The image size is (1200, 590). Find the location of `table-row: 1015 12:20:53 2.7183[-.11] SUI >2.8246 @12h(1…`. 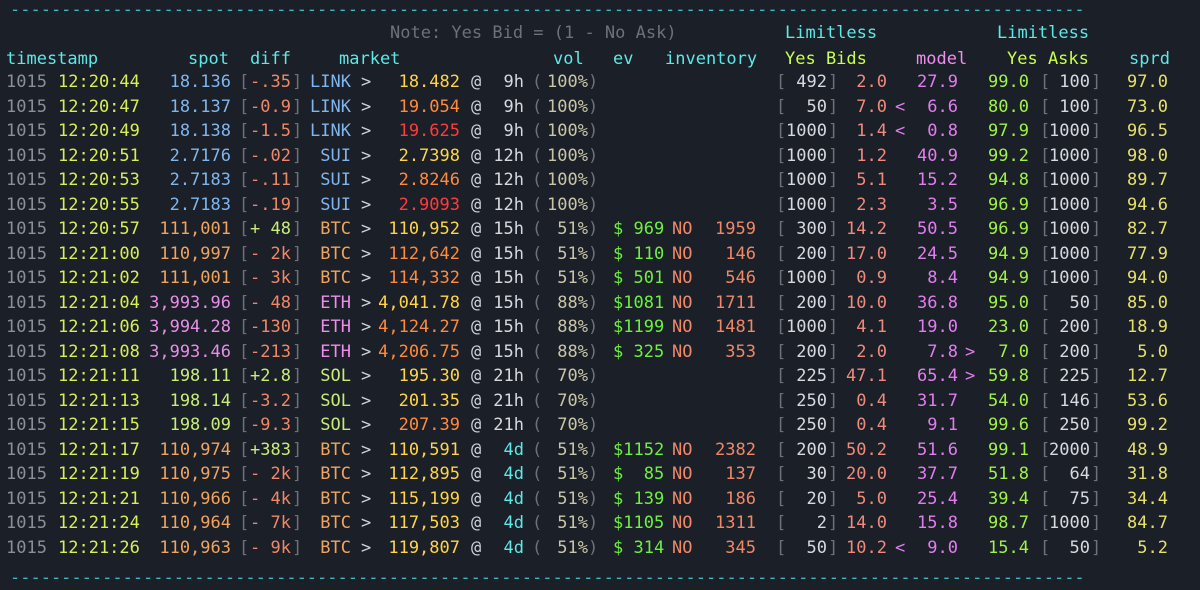

table-row: 1015 12:20:53 2.7183[-.11] SUI >2.8246 @12h(1… is located at coordinates (600, 180).